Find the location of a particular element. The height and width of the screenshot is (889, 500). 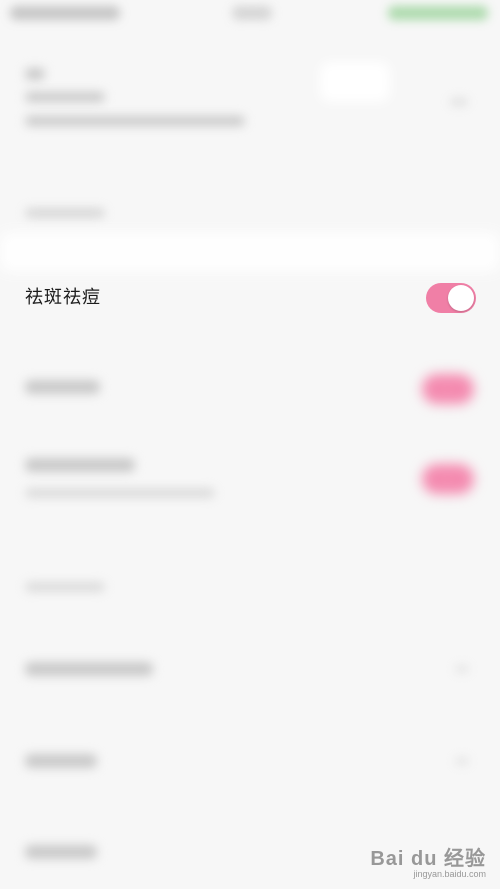

blurred-image is located at coordinates (355, 82).